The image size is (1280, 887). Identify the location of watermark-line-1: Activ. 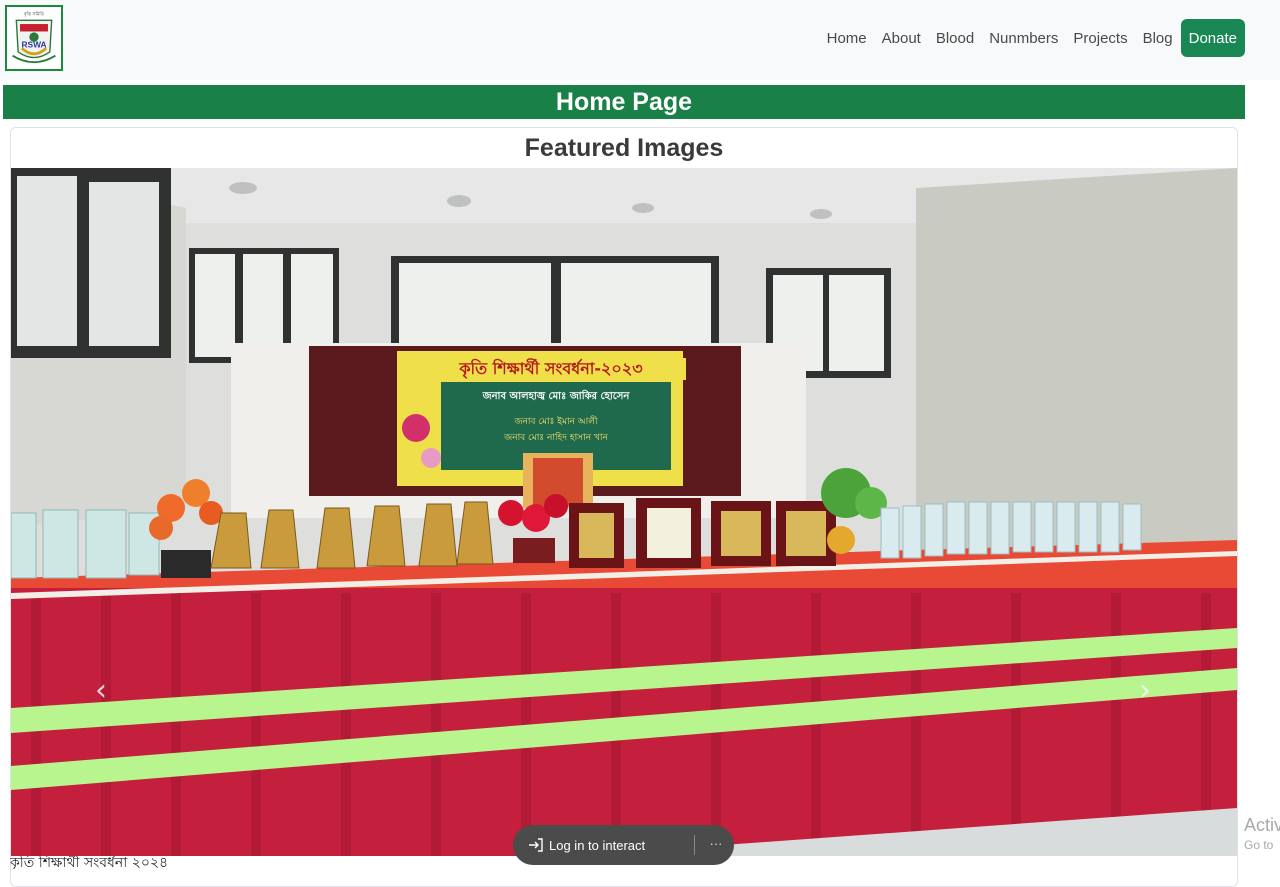
(1262, 825).